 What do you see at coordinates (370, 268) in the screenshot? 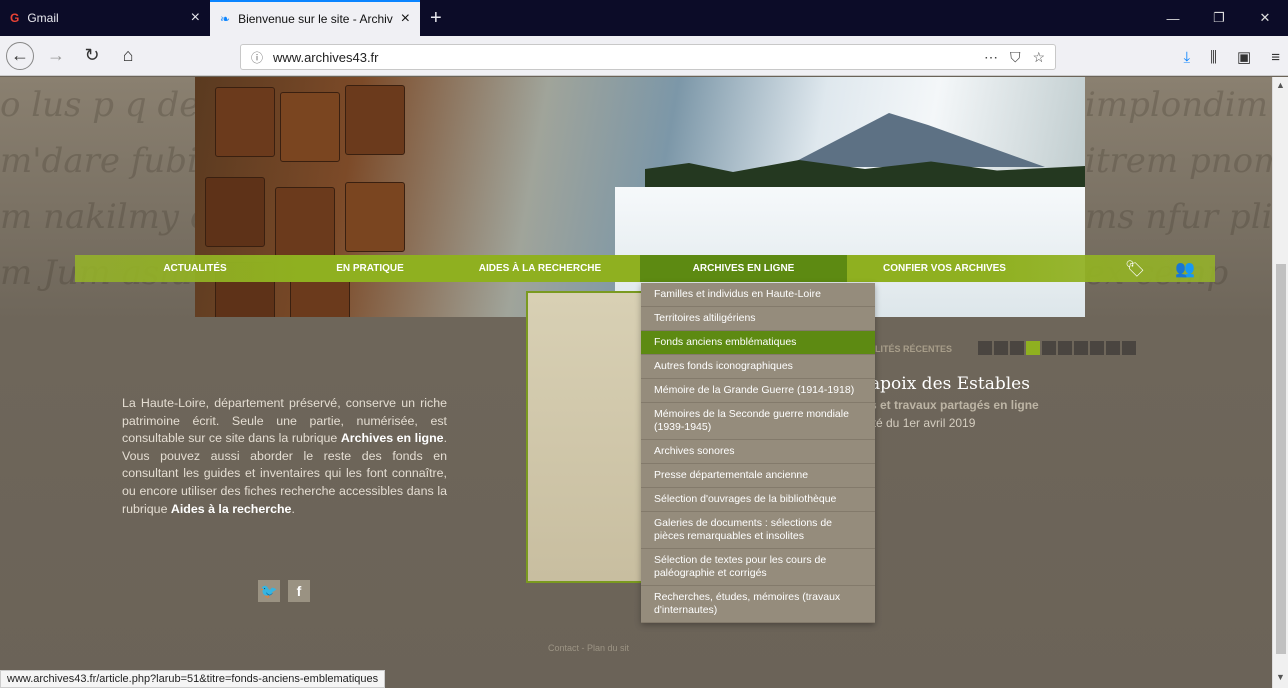
I see `menu-en-pratique: EN PRATIQUE` at bounding box center [370, 268].